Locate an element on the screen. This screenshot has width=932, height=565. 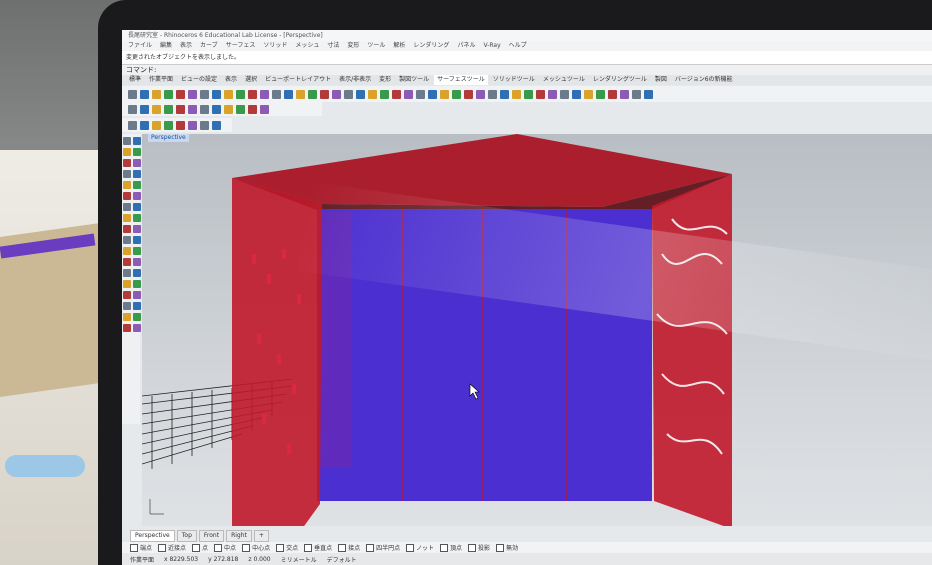
osnap-item-9: ノット is located at coordinates (420, 547).